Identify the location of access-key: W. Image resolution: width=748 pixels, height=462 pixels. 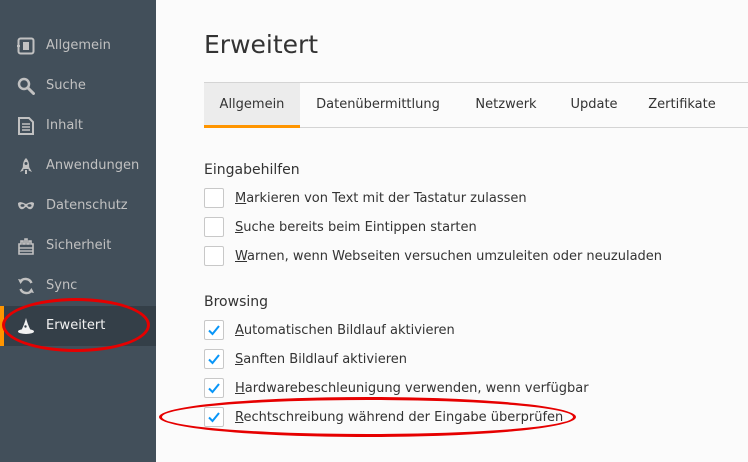
(241, 256).